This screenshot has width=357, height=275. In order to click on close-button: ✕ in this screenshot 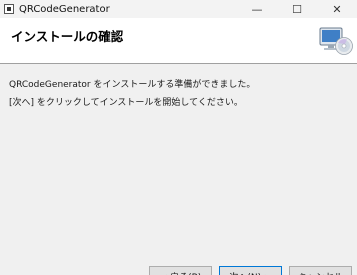, I will do `click(337, 9)`.